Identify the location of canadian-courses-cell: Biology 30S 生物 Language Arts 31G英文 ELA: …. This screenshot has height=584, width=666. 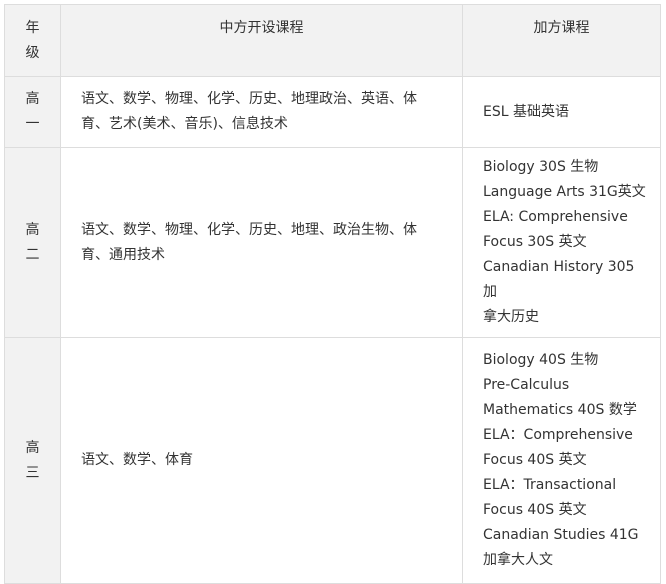
(561, 242).